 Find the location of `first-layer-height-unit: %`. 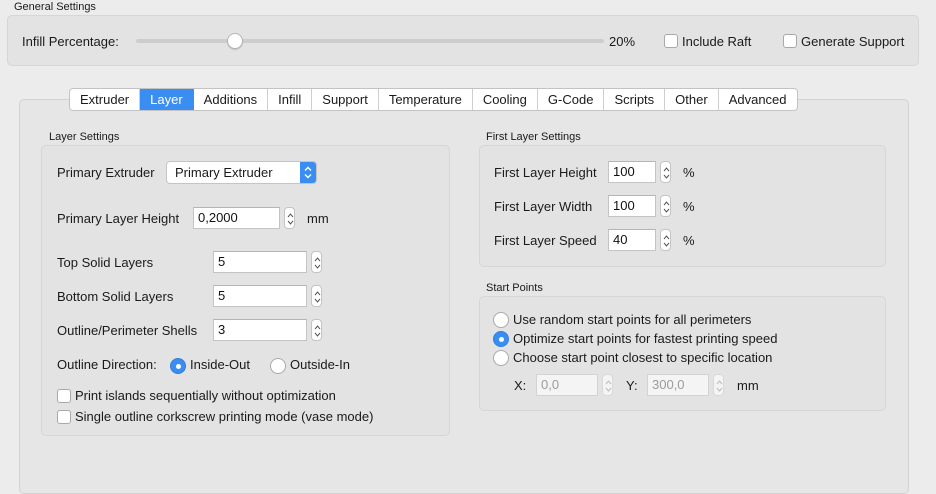

first-layer-height-unit: % is located at coordinates (689, 172).